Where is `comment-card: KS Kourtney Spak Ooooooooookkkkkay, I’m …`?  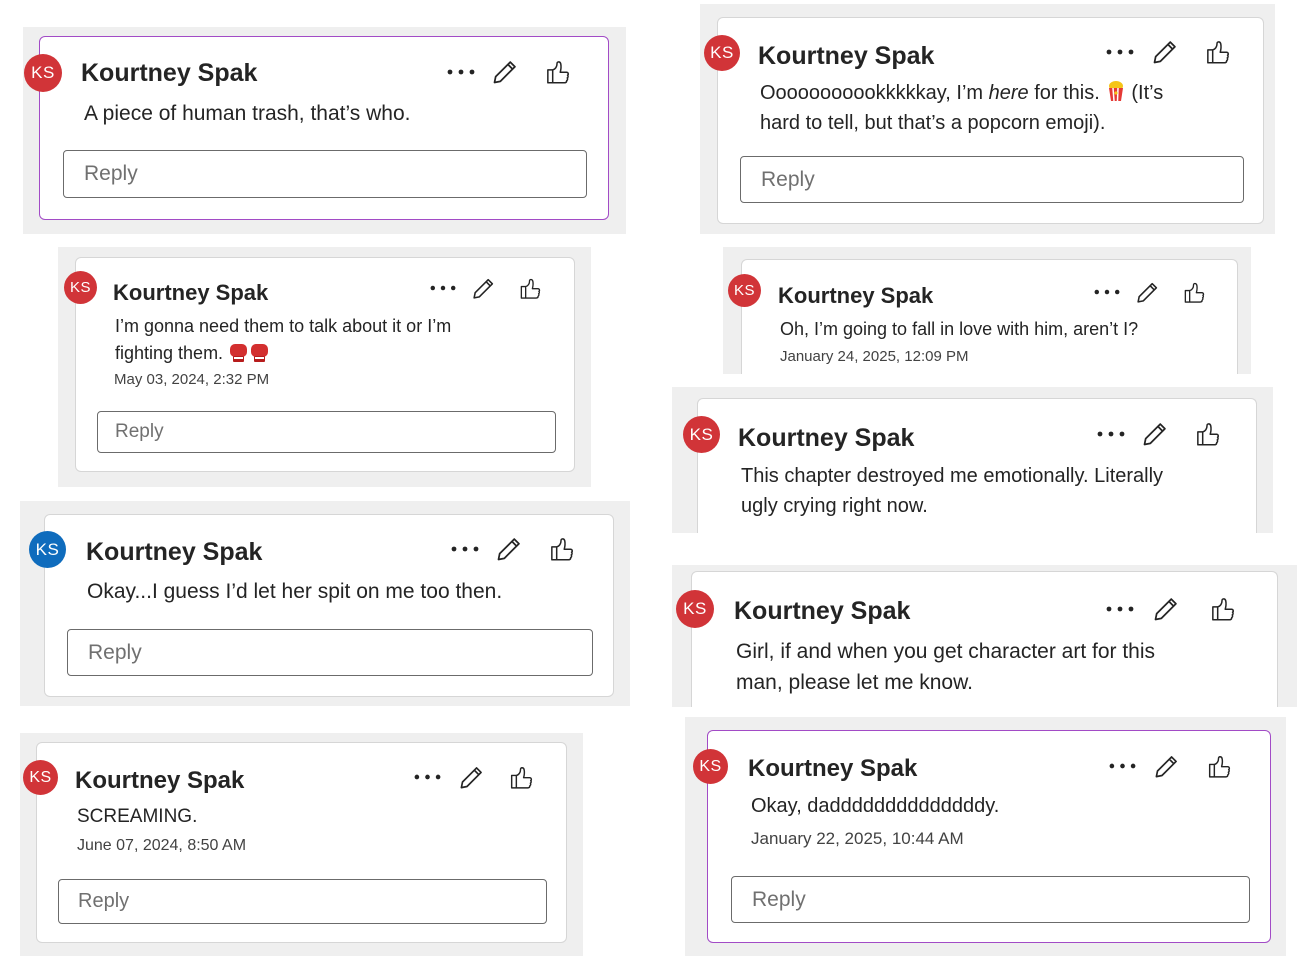
comment-card: KS Kourtney Spak Ooooooooookkkkkay, I’m … is located at coordinates (984, 120).